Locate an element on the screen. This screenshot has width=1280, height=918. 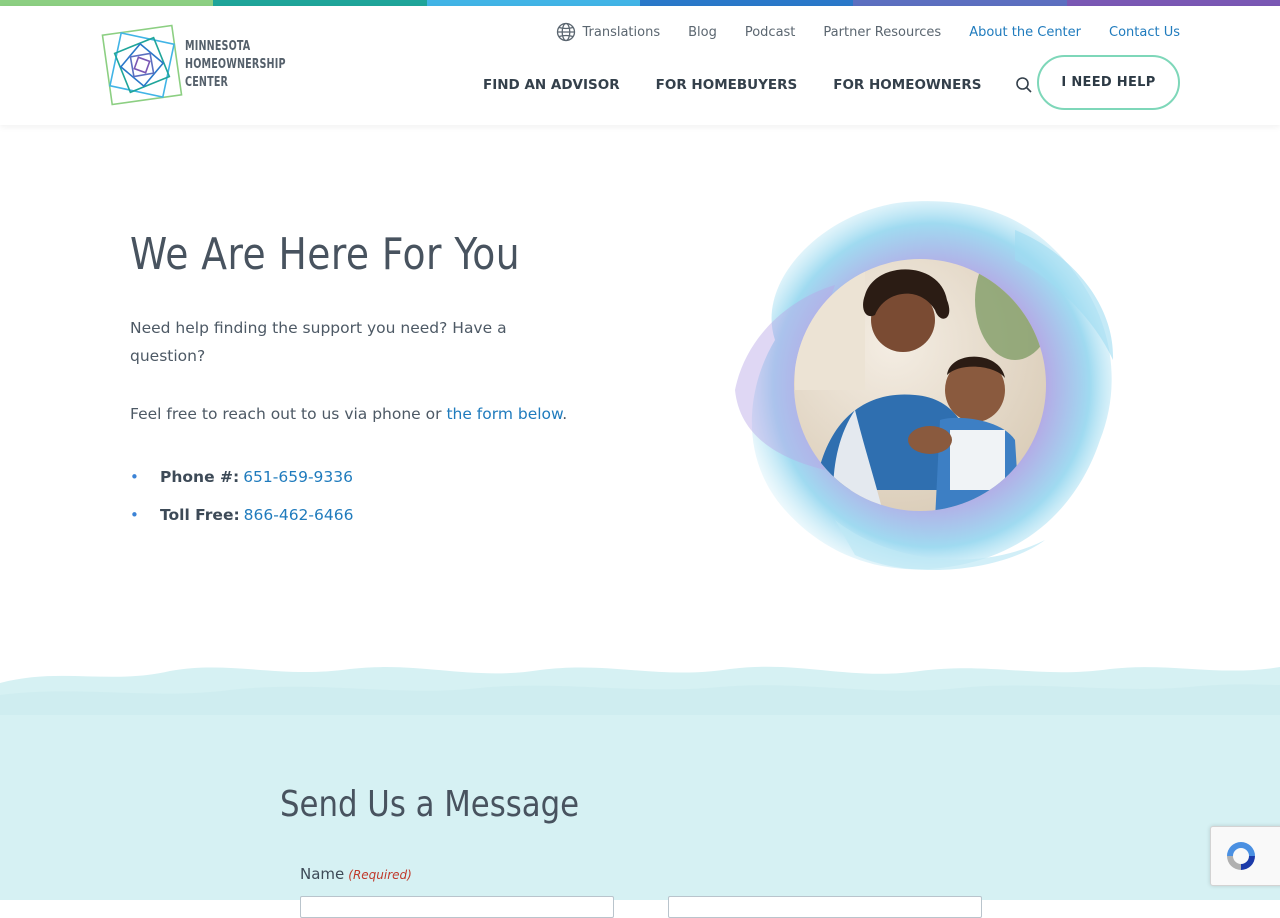
about-center-link: About the Center is located at coordinates (1025, 32).